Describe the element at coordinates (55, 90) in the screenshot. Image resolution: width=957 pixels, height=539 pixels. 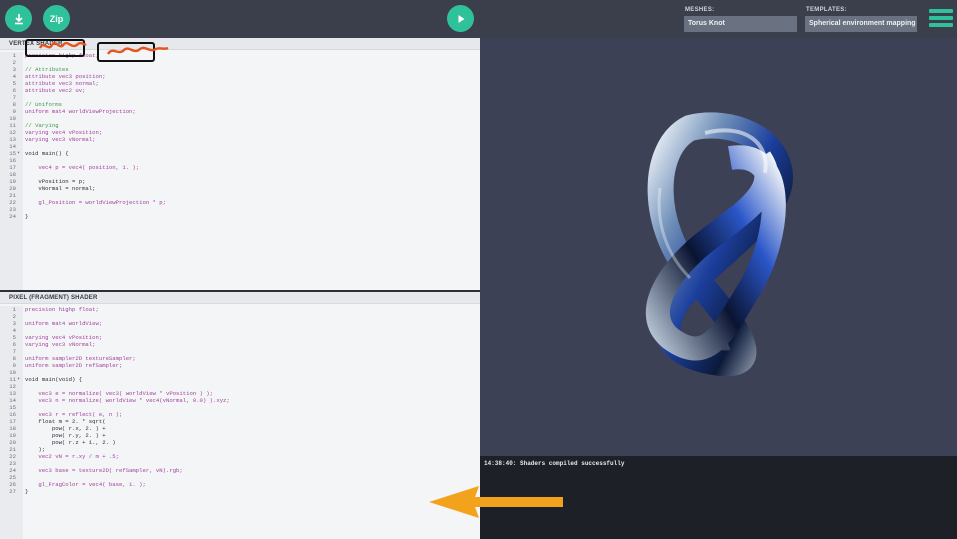
I see `code-text: attribute vec2 uv;` at that location.